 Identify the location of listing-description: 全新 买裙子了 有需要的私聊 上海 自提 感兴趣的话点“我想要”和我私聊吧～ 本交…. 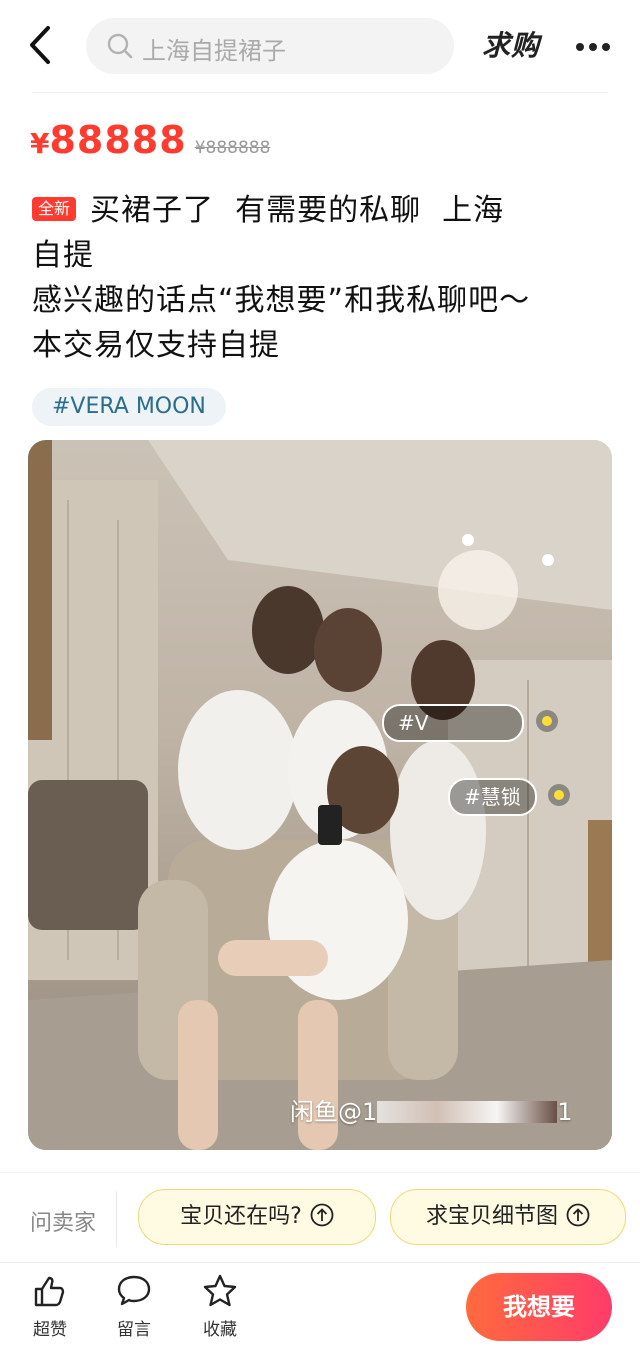
(312, 278).